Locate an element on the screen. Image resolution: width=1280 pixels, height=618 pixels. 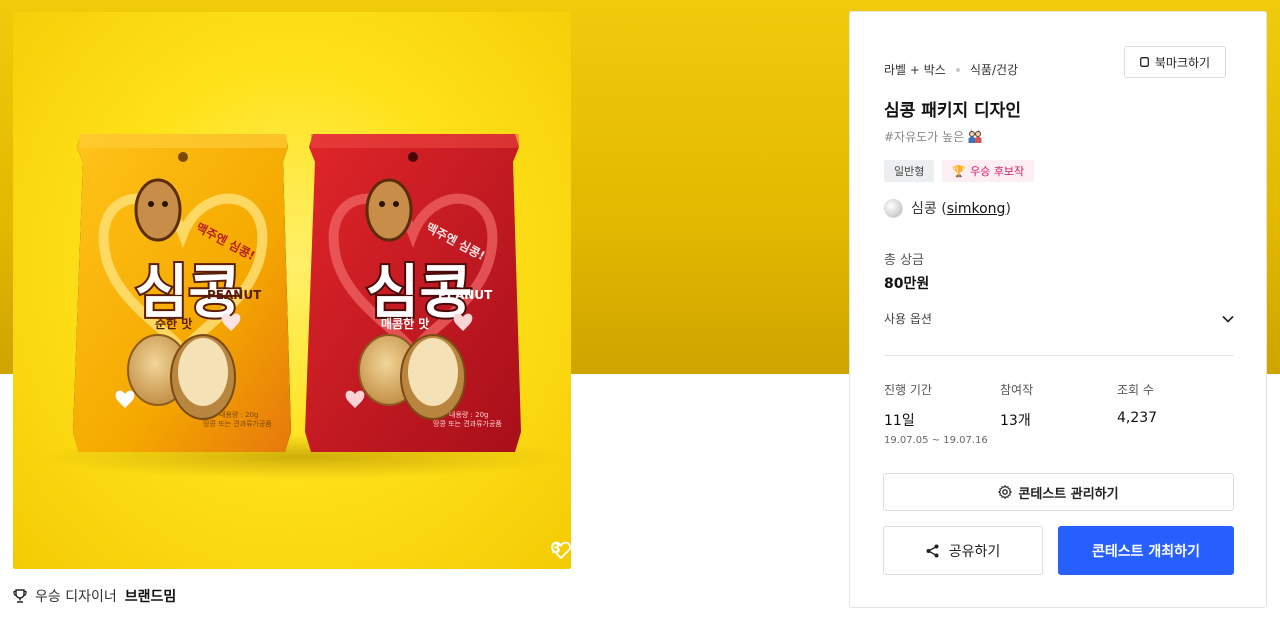
pack-right-weight: 내용량 : 20g is located at coordinates (468, 414).